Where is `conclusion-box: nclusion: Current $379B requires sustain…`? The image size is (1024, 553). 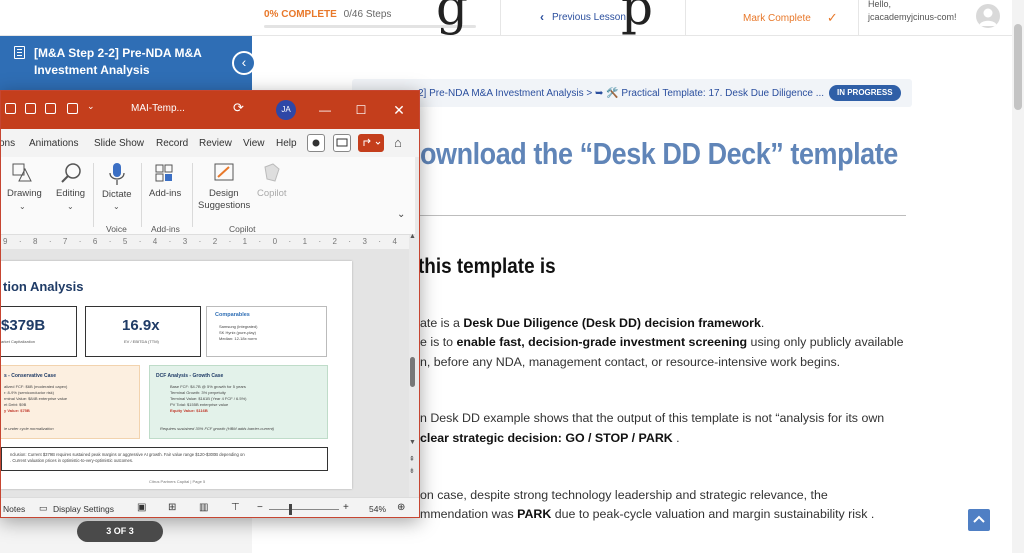 conclusion-box: nclusion: Current $379B requires sustain… is located at coordinates (164, 459).